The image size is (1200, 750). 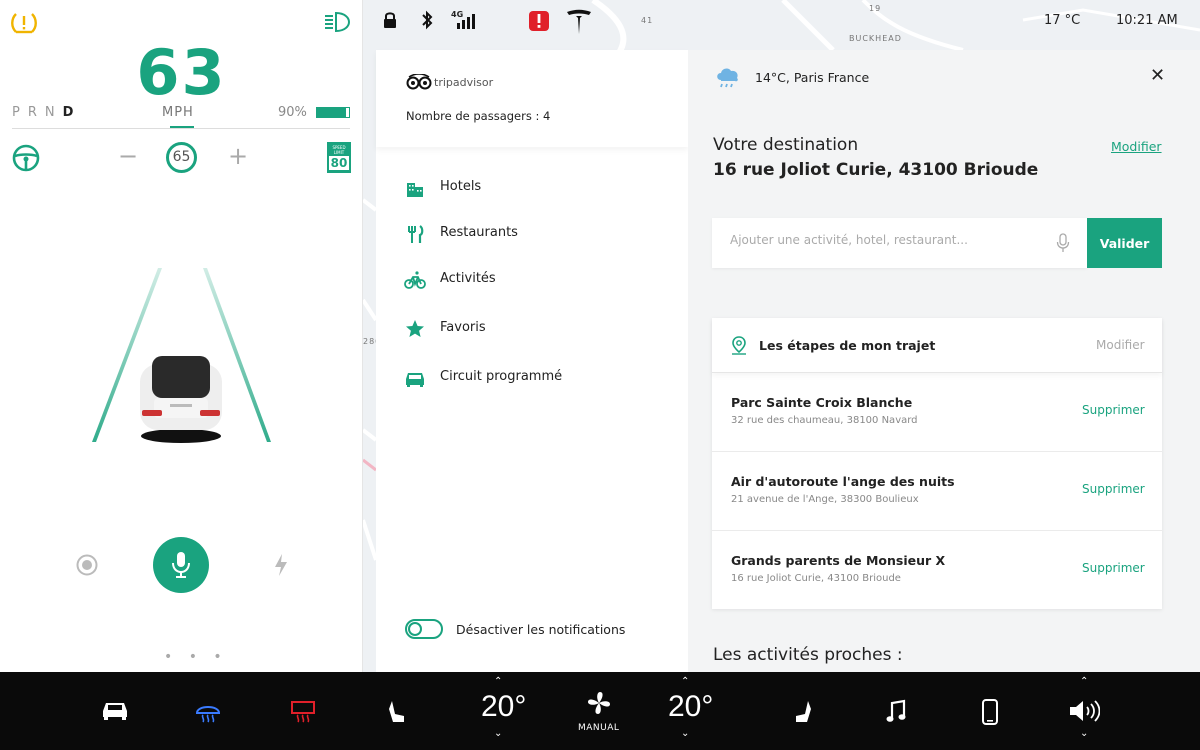 I want to click on car-icon, so click(x=415, y=380).